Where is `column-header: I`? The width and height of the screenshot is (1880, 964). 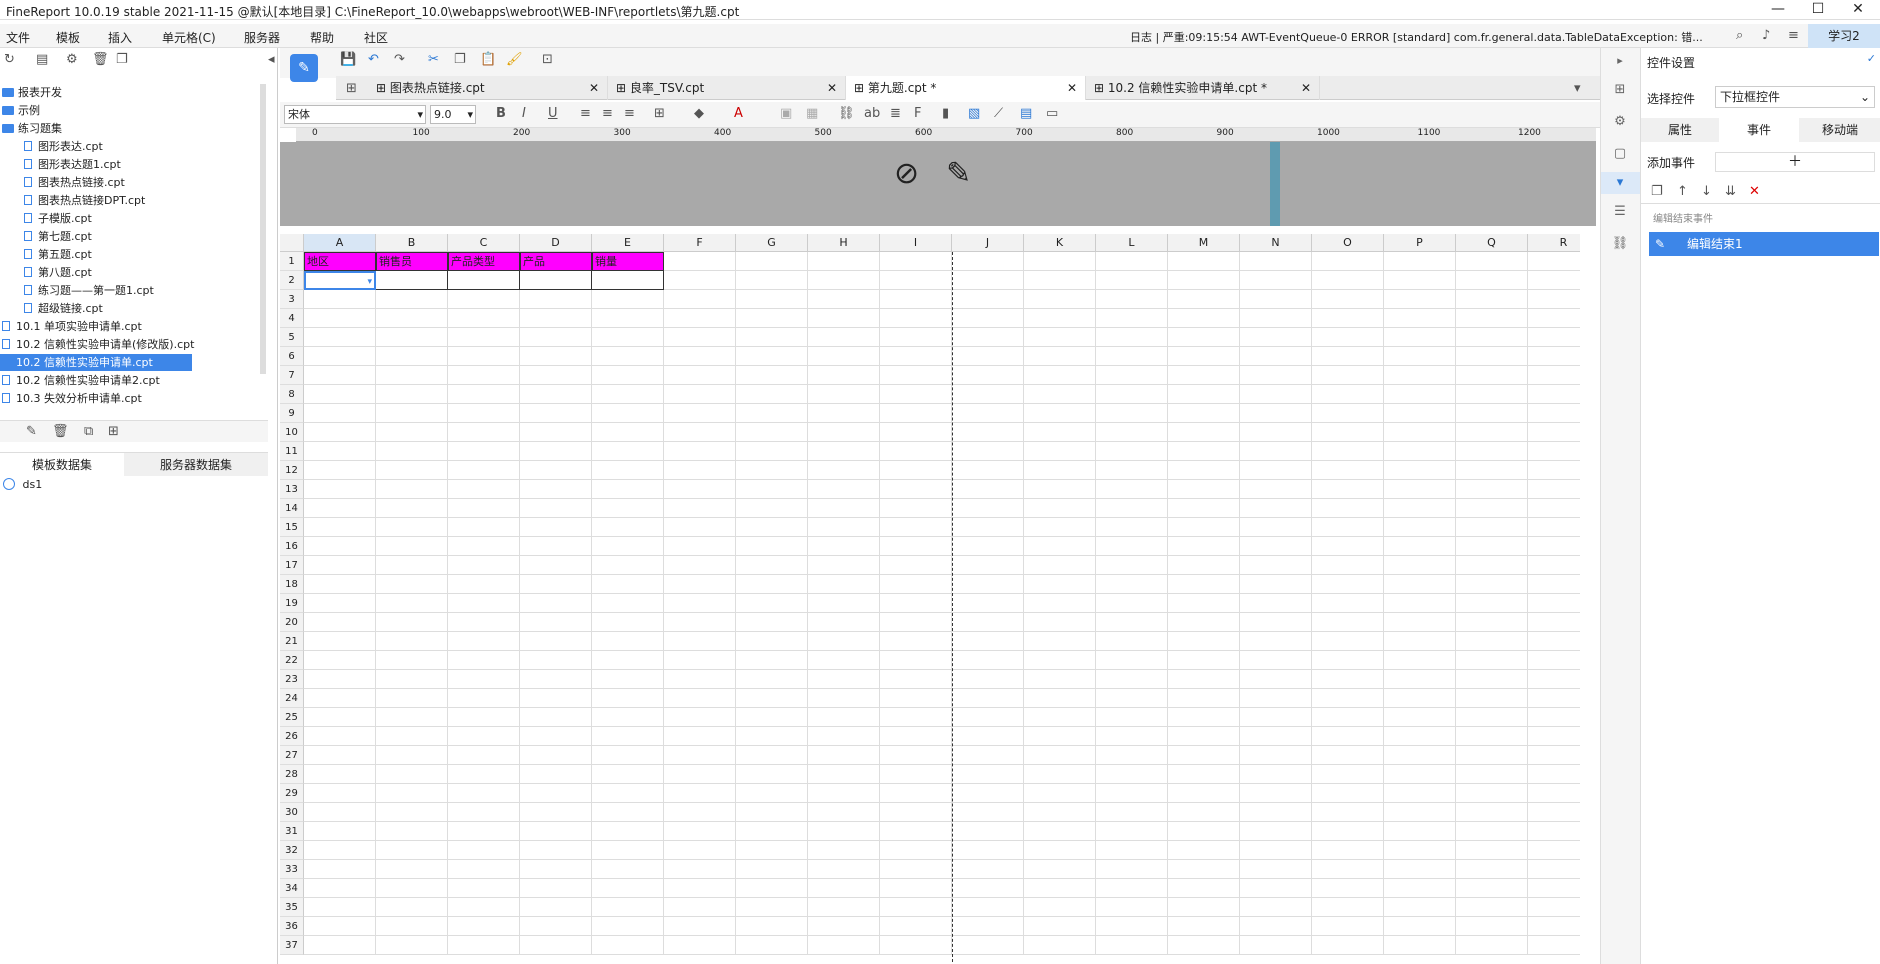
column-header: I is located at coordinates (916, 243).